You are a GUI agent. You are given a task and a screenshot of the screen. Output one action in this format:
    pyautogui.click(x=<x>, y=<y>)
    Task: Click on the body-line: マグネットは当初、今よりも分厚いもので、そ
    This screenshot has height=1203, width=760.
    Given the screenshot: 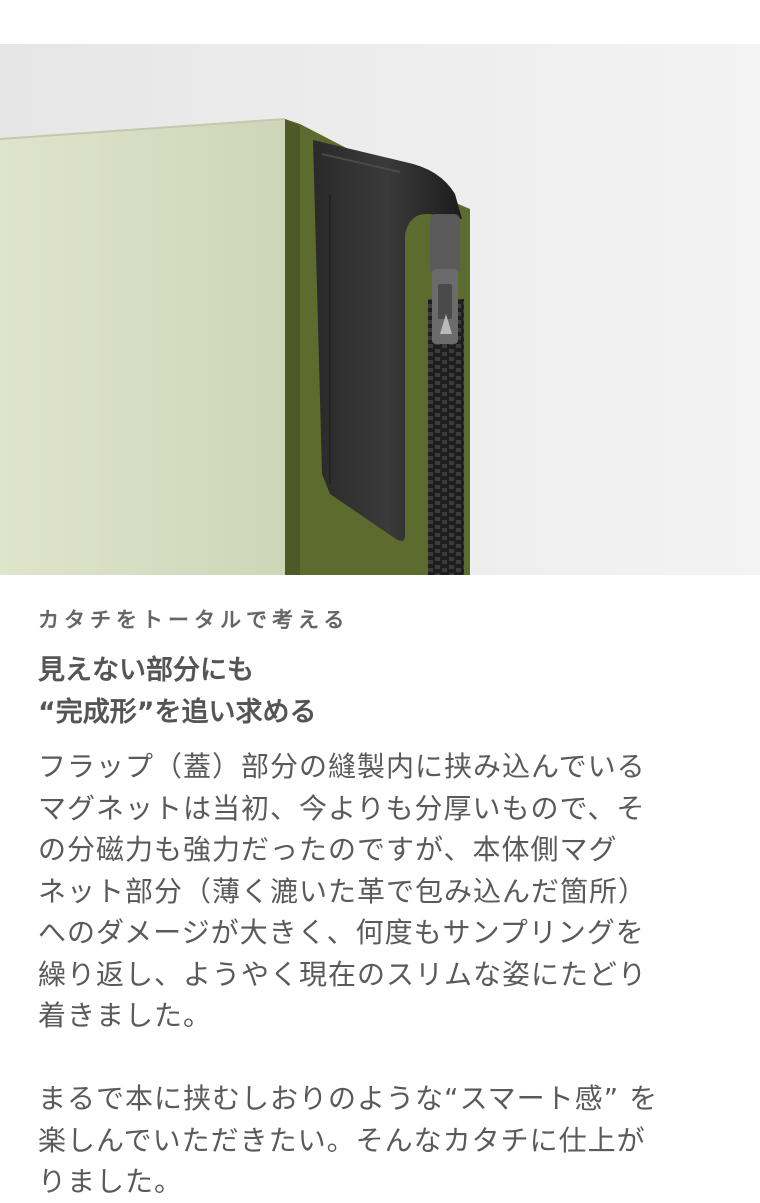 What is the action you would take?
    pyautogui.click(x=342, y=808)
    